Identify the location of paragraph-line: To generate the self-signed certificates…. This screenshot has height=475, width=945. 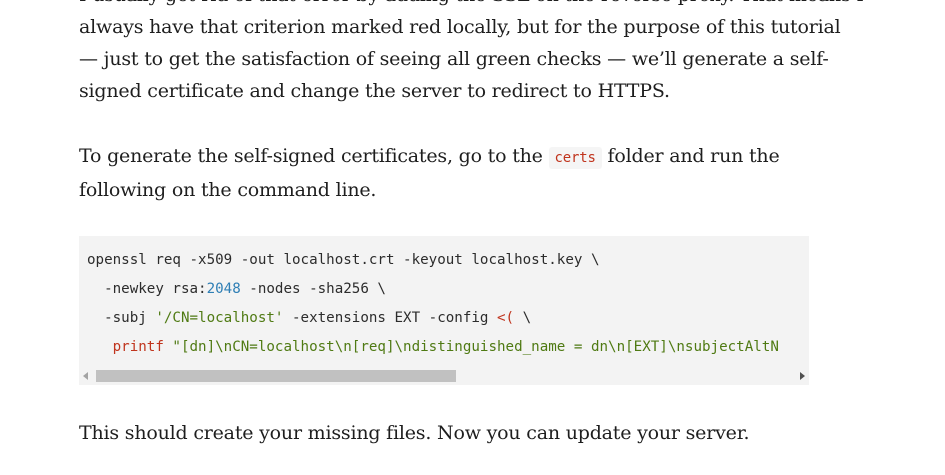
(429, 157).